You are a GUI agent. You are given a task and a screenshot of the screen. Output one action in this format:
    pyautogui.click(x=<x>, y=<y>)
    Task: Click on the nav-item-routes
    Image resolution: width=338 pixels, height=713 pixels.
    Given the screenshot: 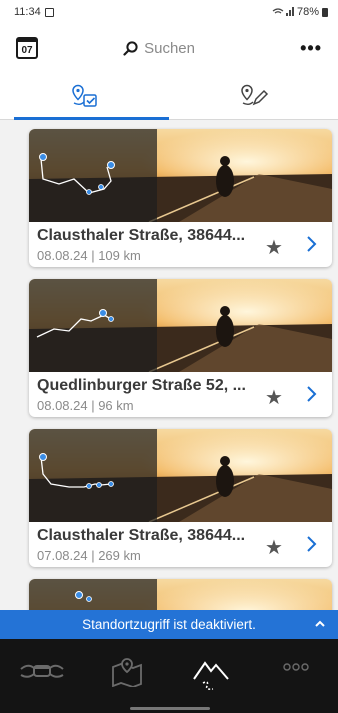 What is the action you would take?
    pyautogui.click(x=211, y=679)
    